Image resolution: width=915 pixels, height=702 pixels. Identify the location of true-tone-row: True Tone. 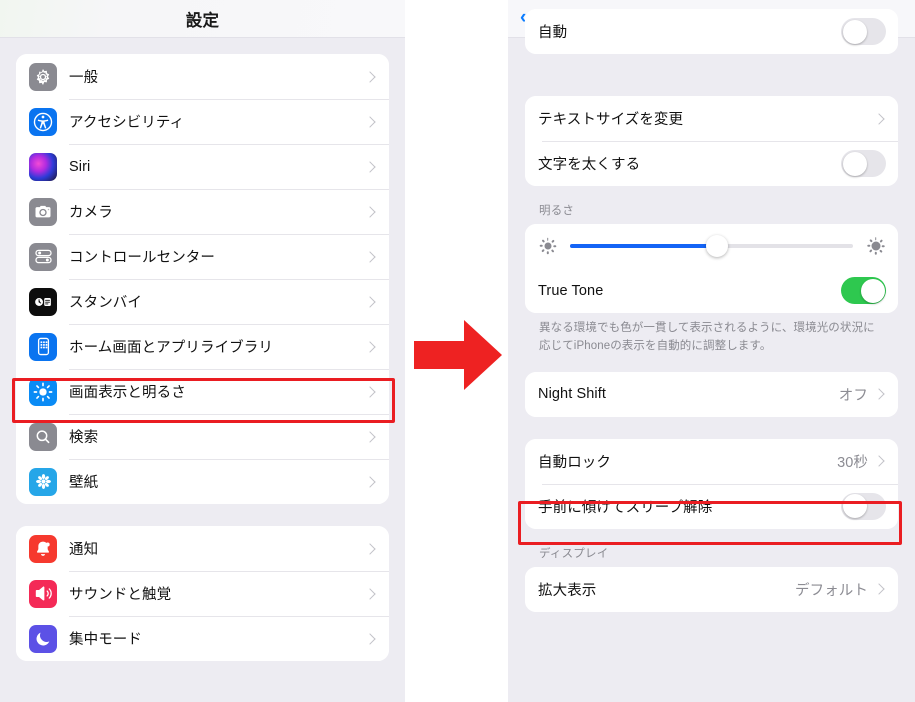
(711, 290).